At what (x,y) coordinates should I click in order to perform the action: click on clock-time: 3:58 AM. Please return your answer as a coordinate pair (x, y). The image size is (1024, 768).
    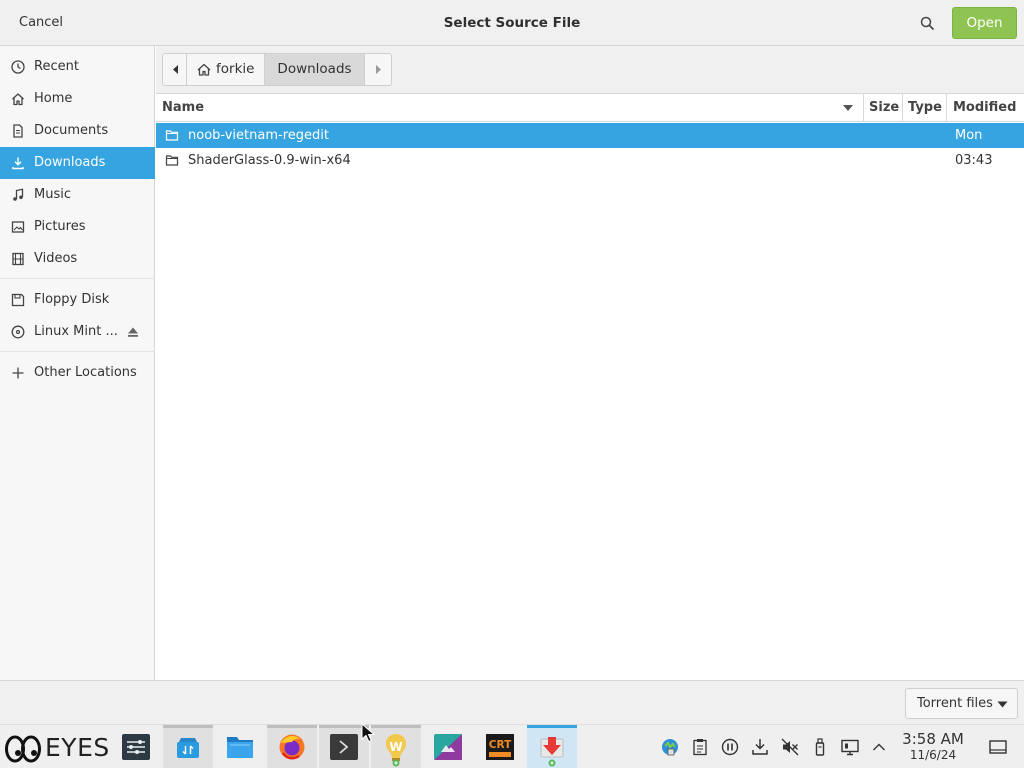
    Looking at the image, I should click on (933, 739).